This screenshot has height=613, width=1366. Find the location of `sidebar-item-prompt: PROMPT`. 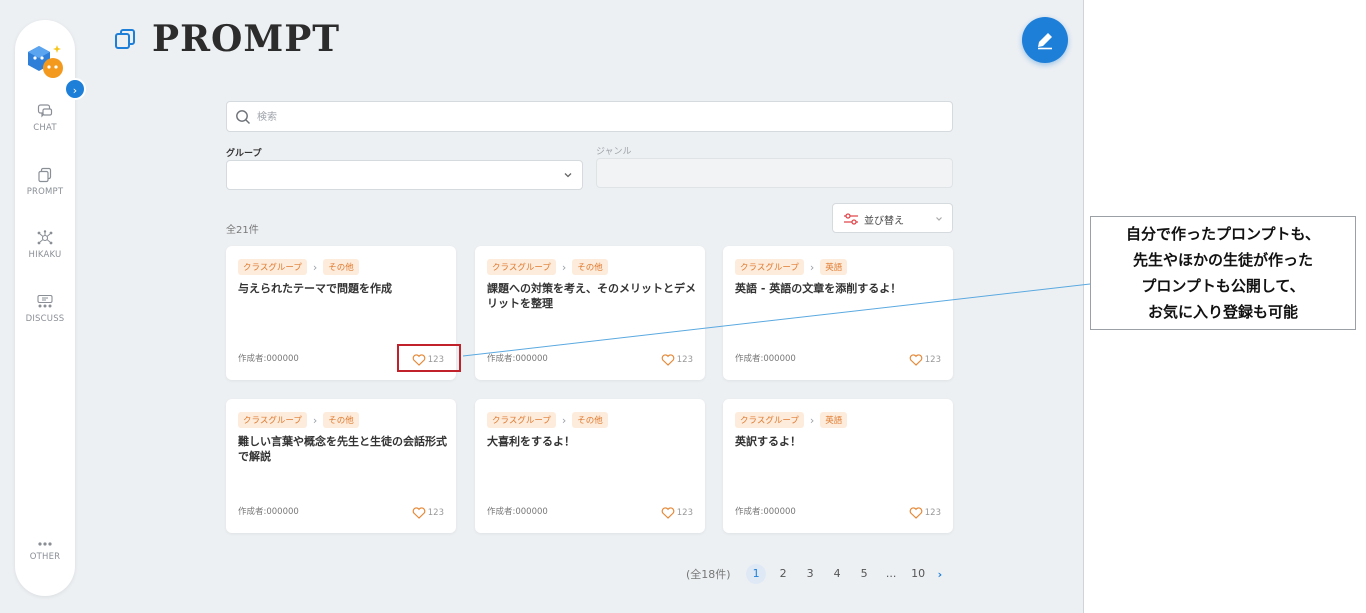

sidebar-item-prompt: PROMPT is located at coordinates (45, 182).